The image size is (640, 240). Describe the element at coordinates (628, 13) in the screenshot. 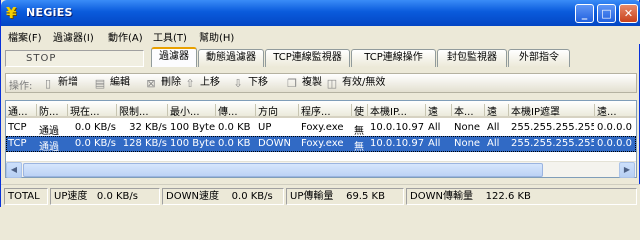

I see `close-button: ✕` at that location.